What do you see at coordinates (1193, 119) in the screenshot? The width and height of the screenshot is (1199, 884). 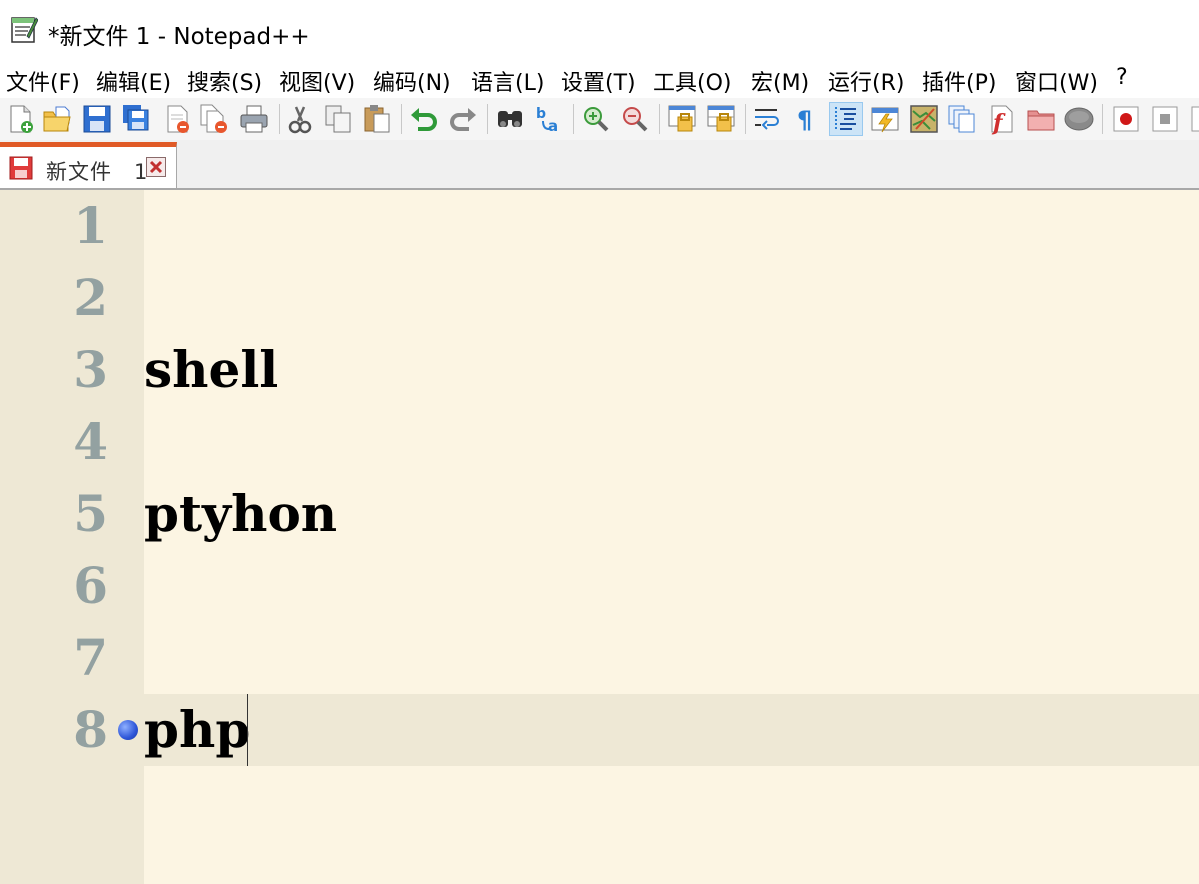 I see `playback-macro-icon` at bounding box center [1193, 119].